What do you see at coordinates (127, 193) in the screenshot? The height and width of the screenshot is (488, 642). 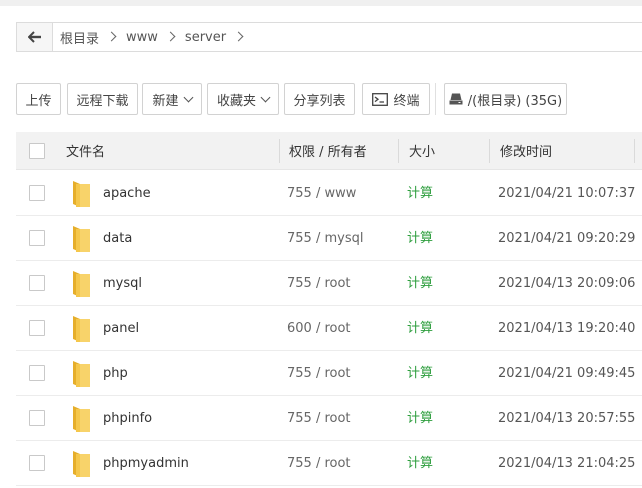 I see `file-name-link: apache` at bounding box center [127, 193].